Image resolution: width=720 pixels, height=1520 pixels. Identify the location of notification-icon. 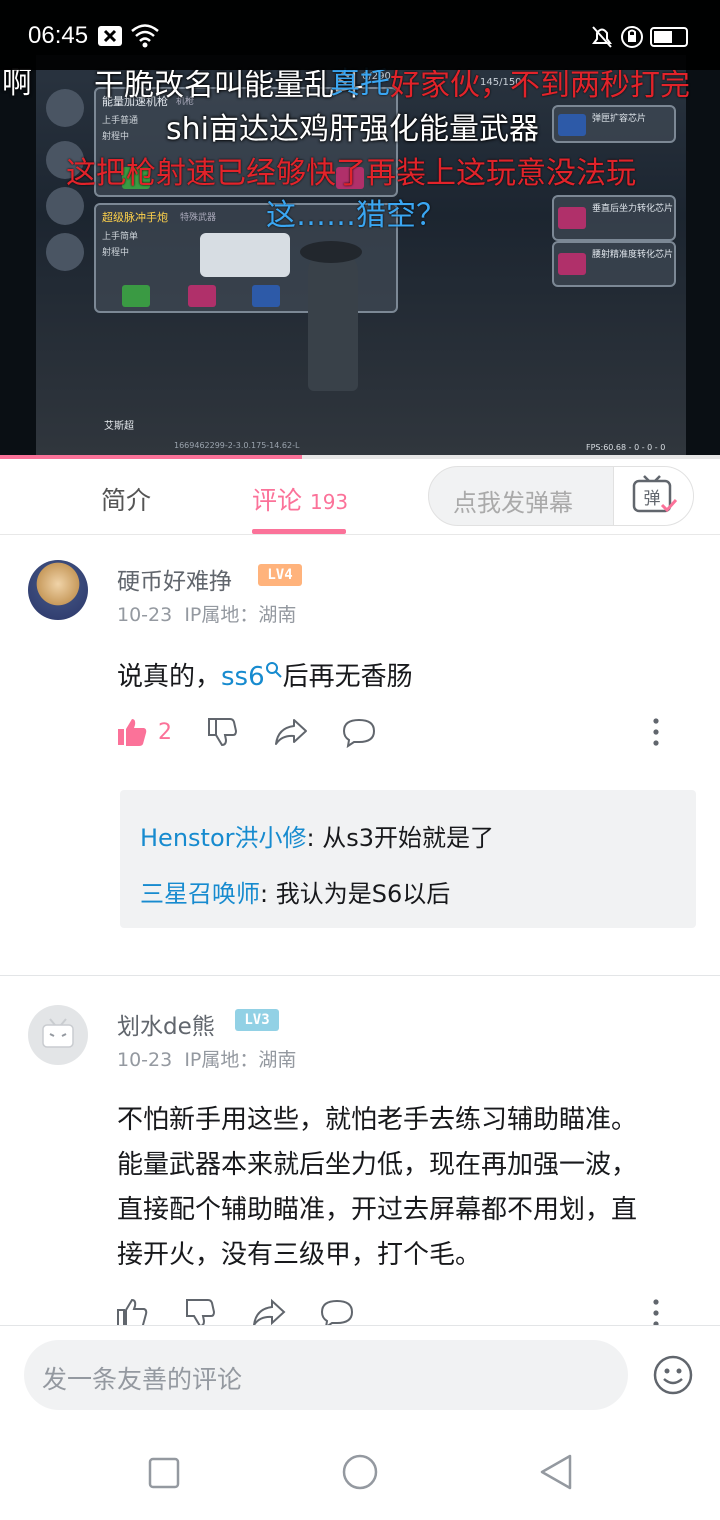
(110, 36).